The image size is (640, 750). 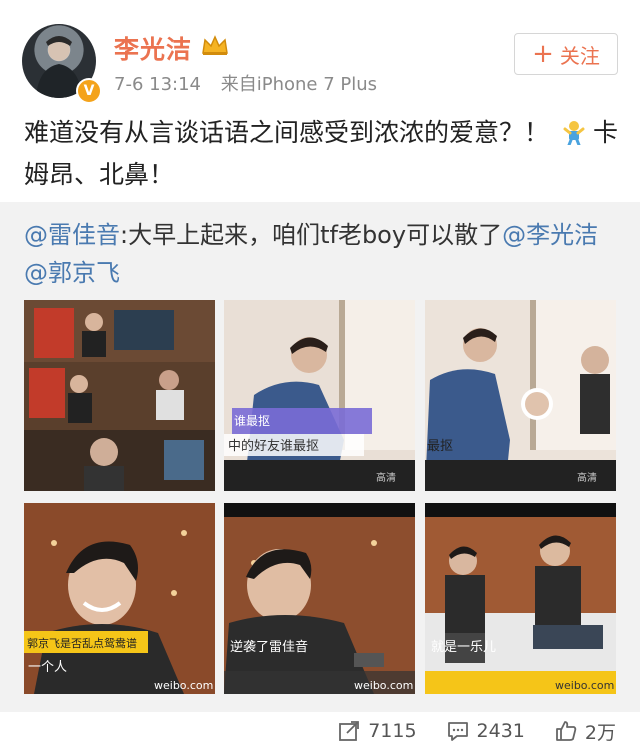 I want to click on comment-count: 2431, so click(x=500, y=731).